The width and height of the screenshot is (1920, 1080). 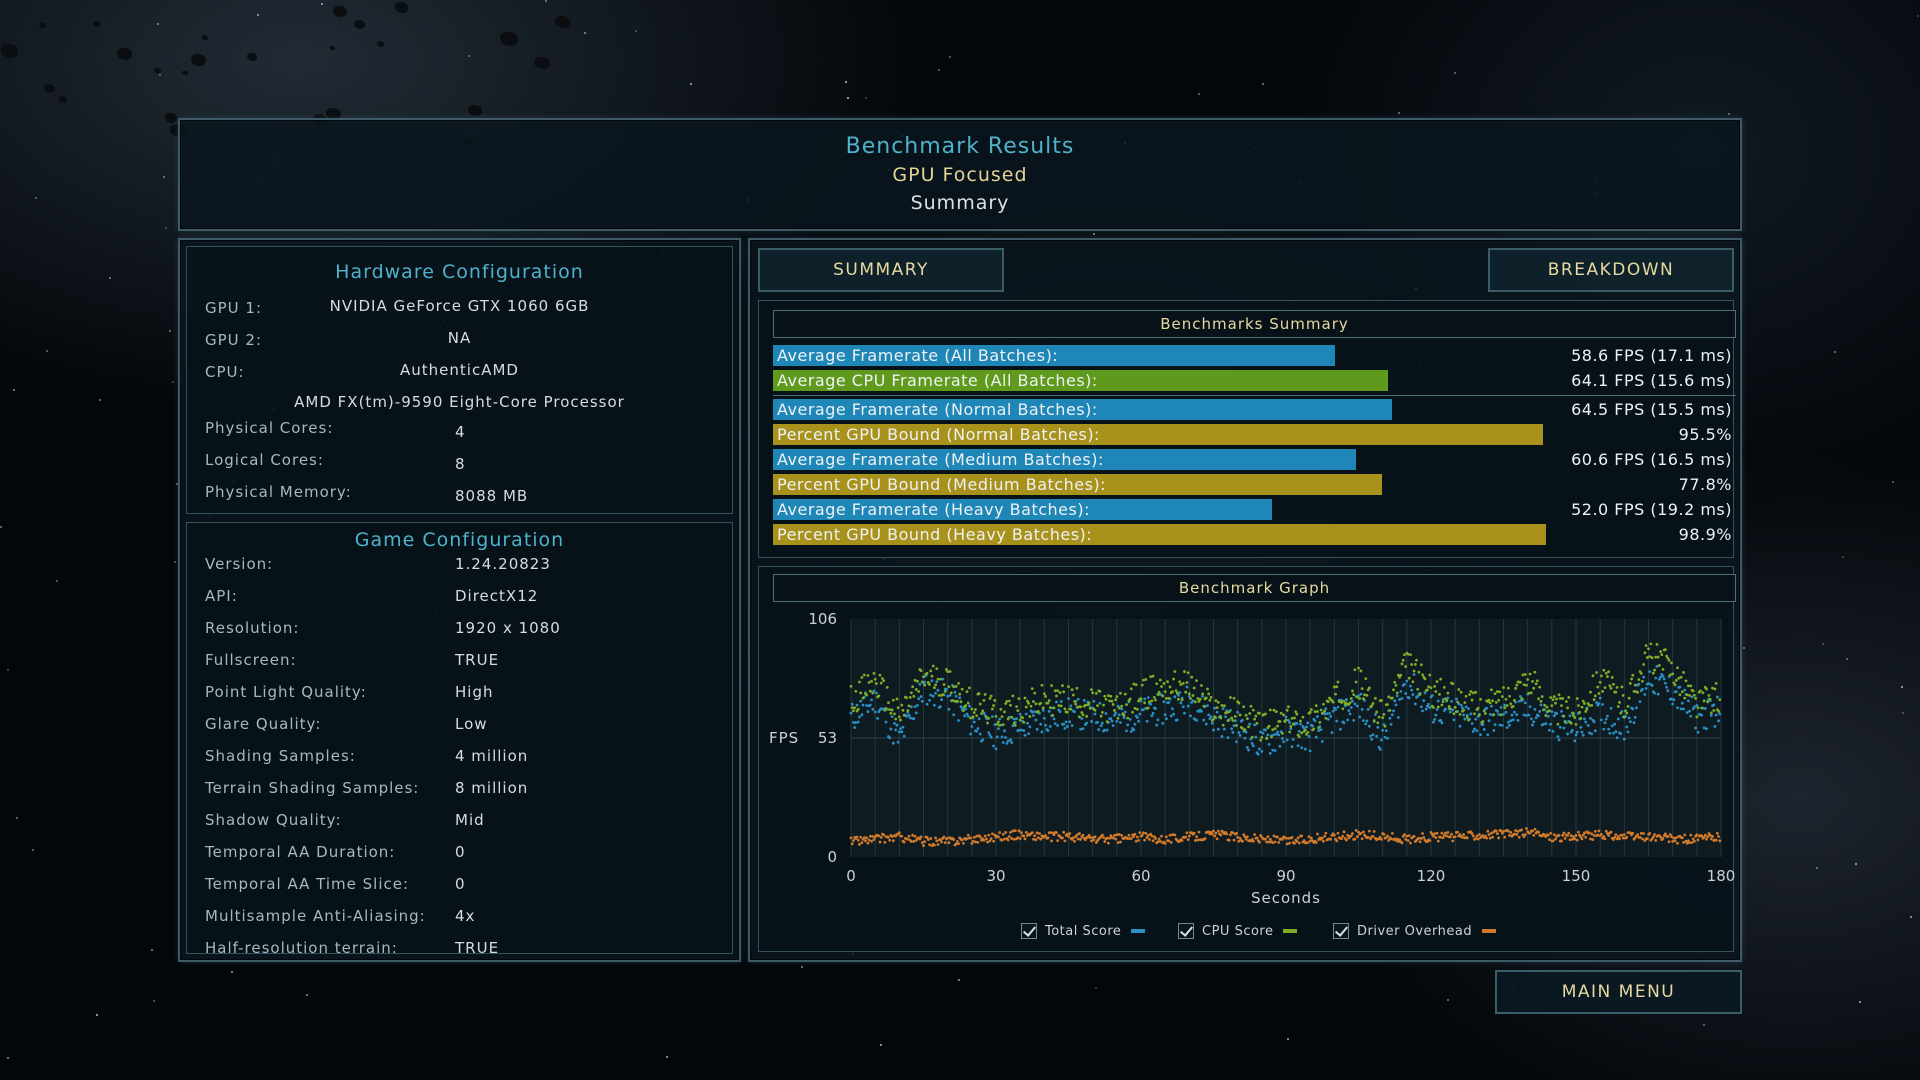 What do you see at coordinates (995, 876) in the screenshot?
I see `x-tick-label: 30` at bounding box center [995, 876].